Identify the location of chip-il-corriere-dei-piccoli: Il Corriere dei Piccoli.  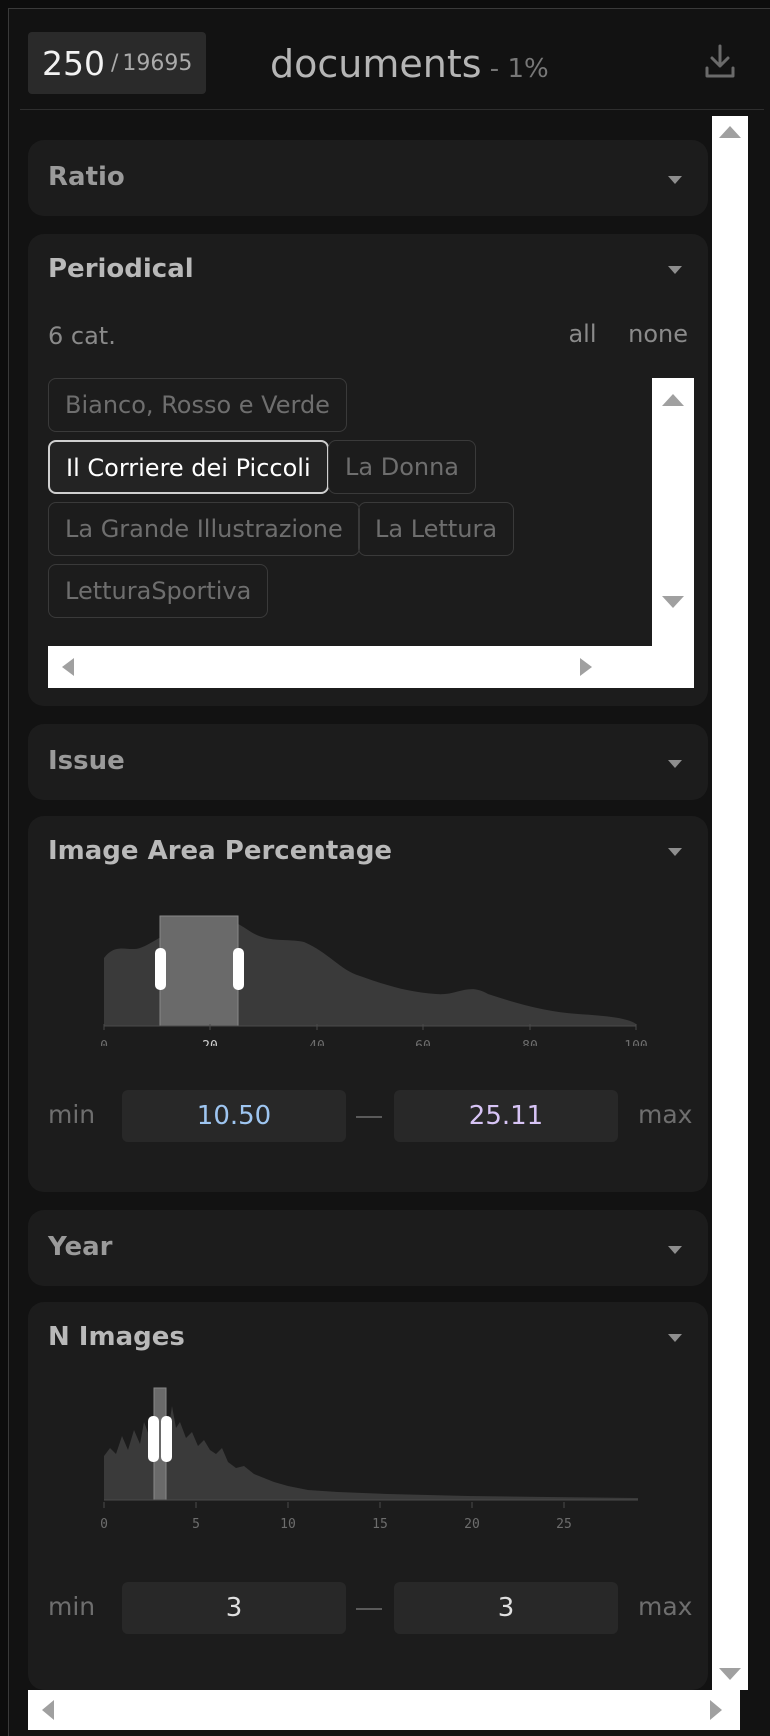
(188, 467).